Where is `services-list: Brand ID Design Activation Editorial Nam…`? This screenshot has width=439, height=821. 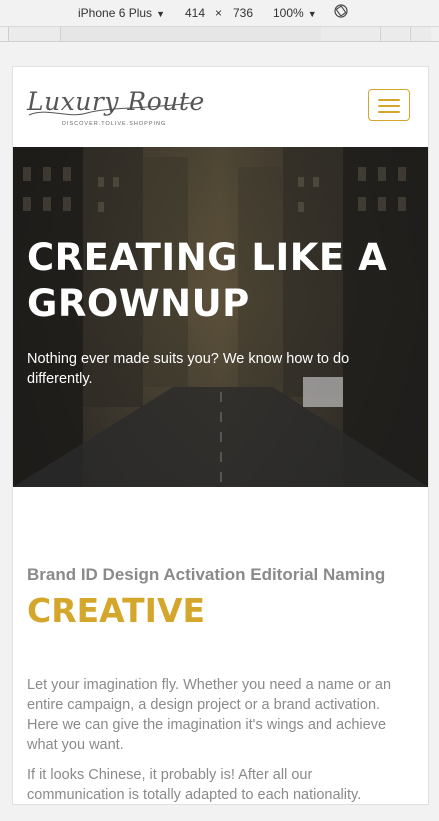 services-list: Brand ID Design Activation Editorial Nam… is located at coordinates (206, 574).